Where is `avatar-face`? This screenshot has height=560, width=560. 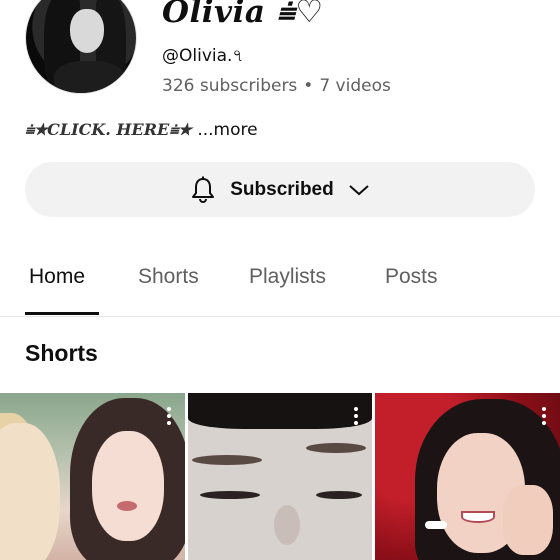
avatar-face is located at coordinates (87, 31).